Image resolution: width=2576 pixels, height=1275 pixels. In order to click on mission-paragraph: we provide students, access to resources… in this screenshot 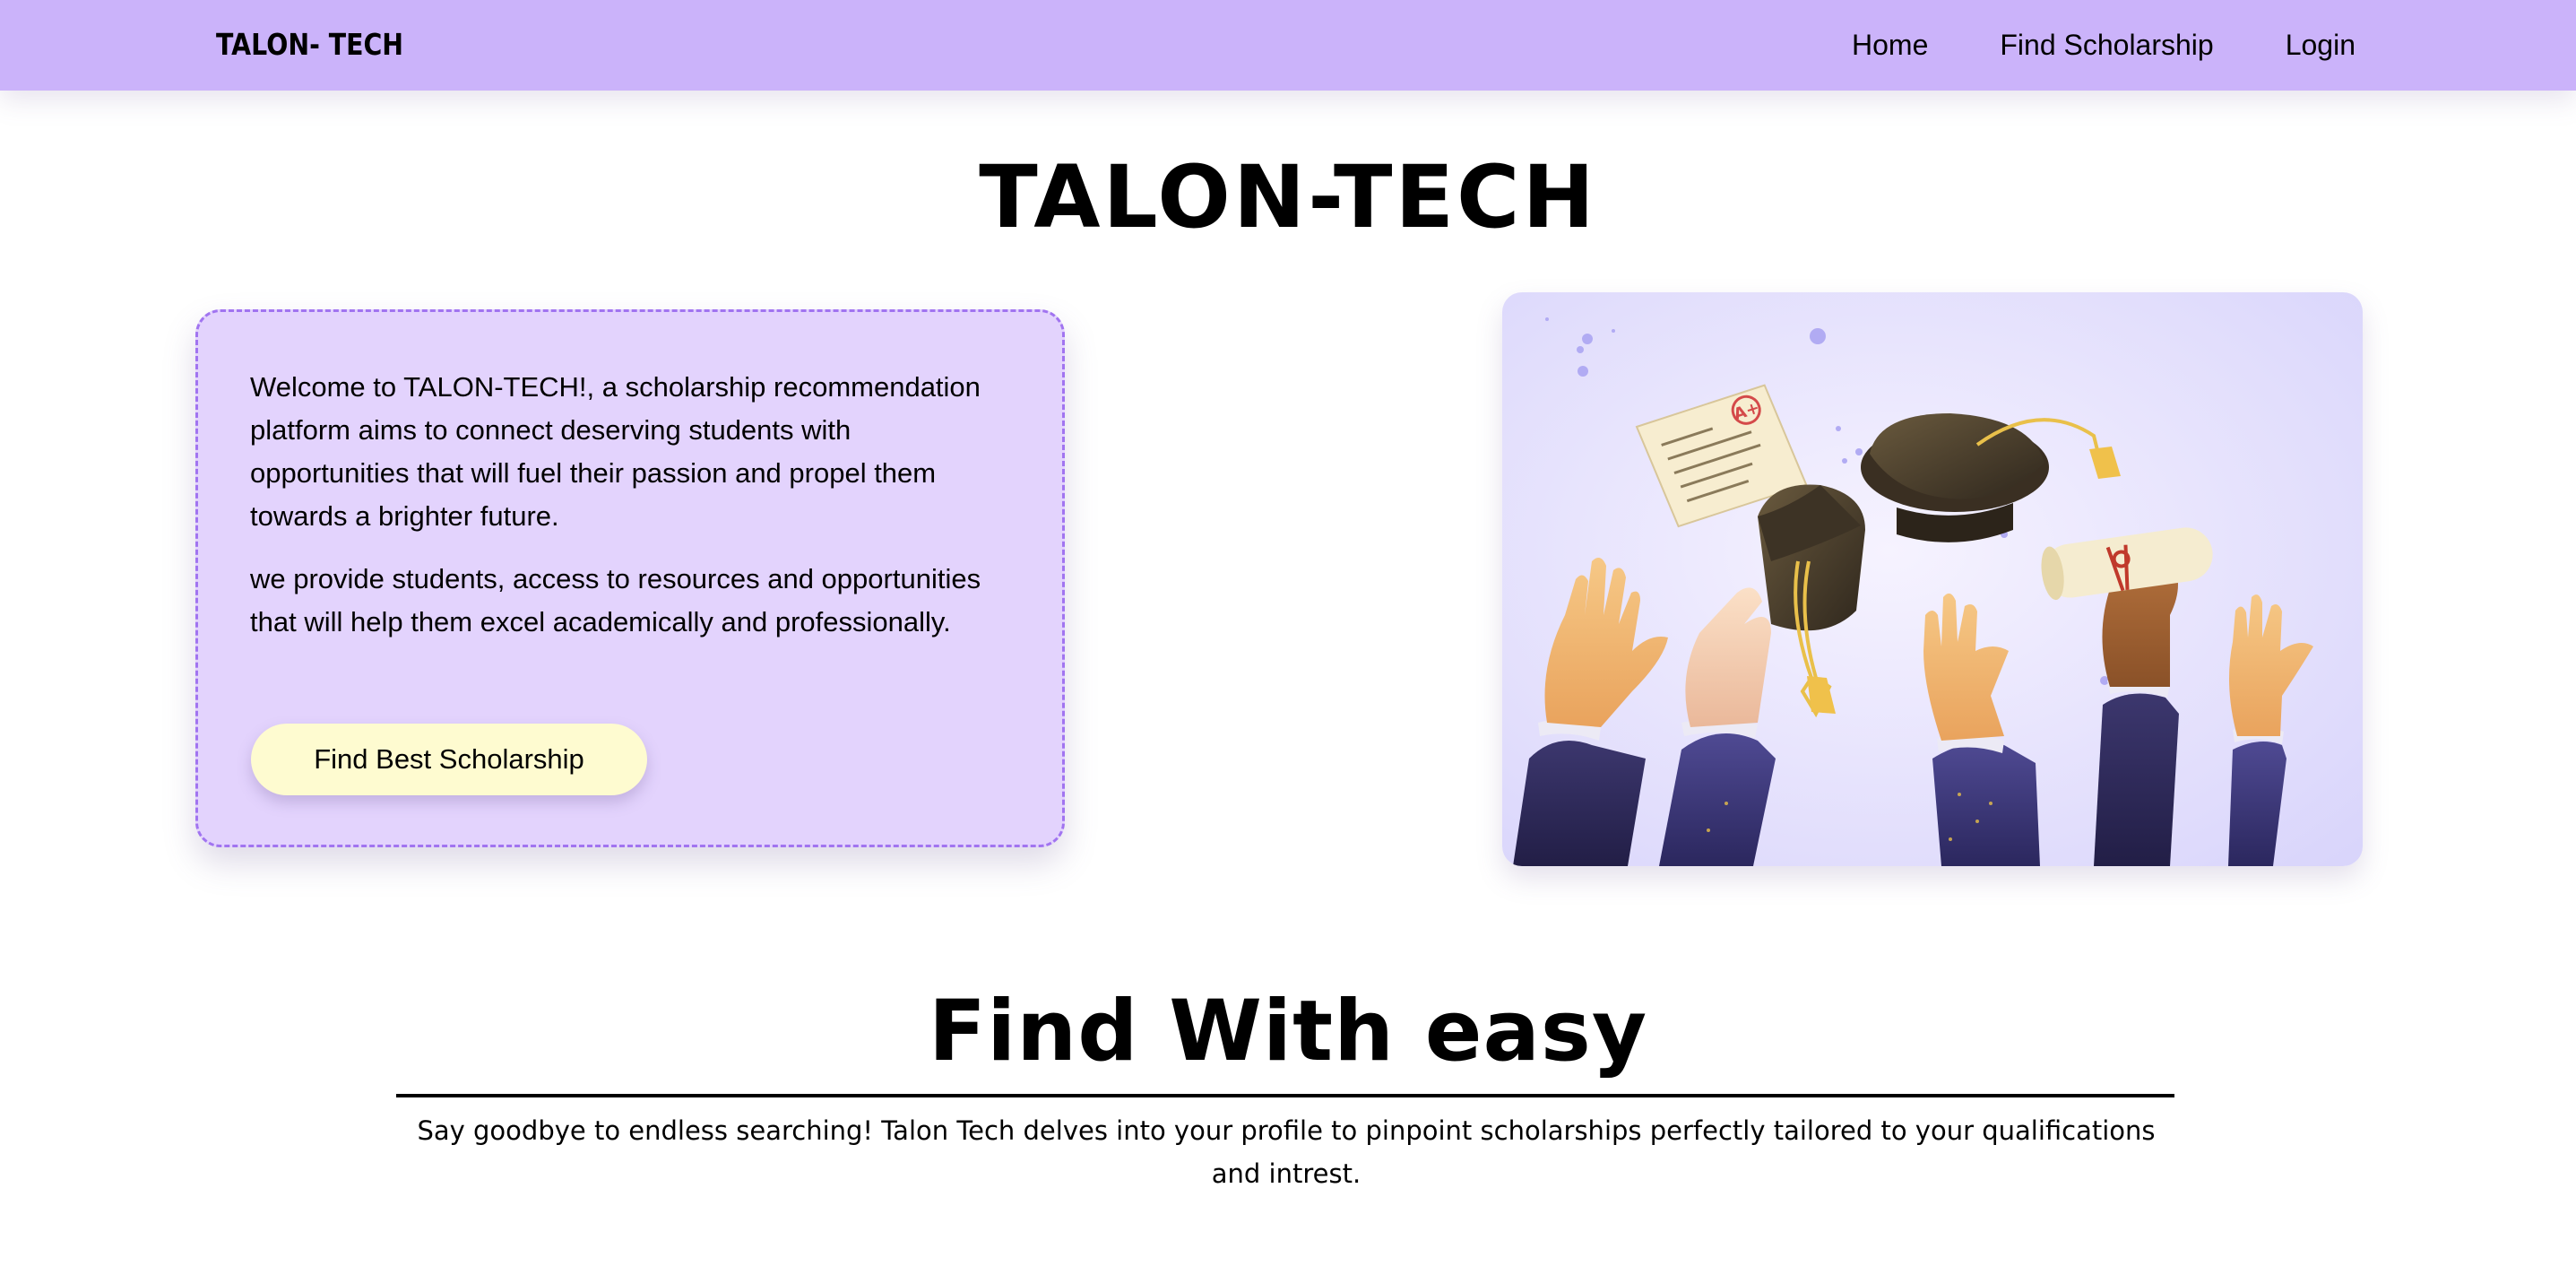, I will do `click(615, 600)`.